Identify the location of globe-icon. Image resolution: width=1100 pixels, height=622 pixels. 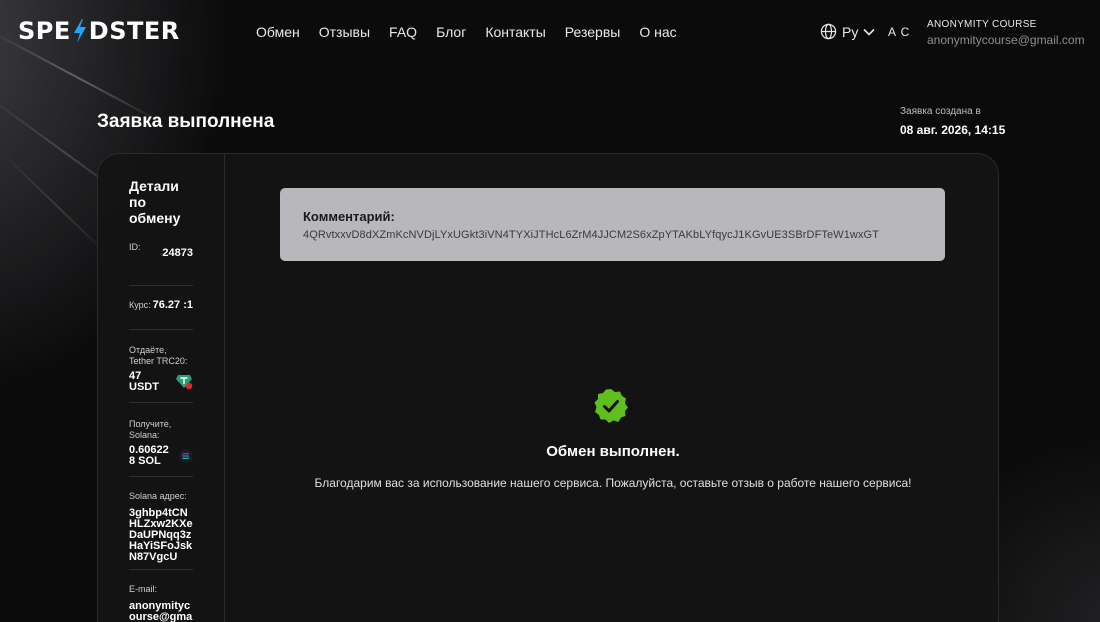
(828, 31).